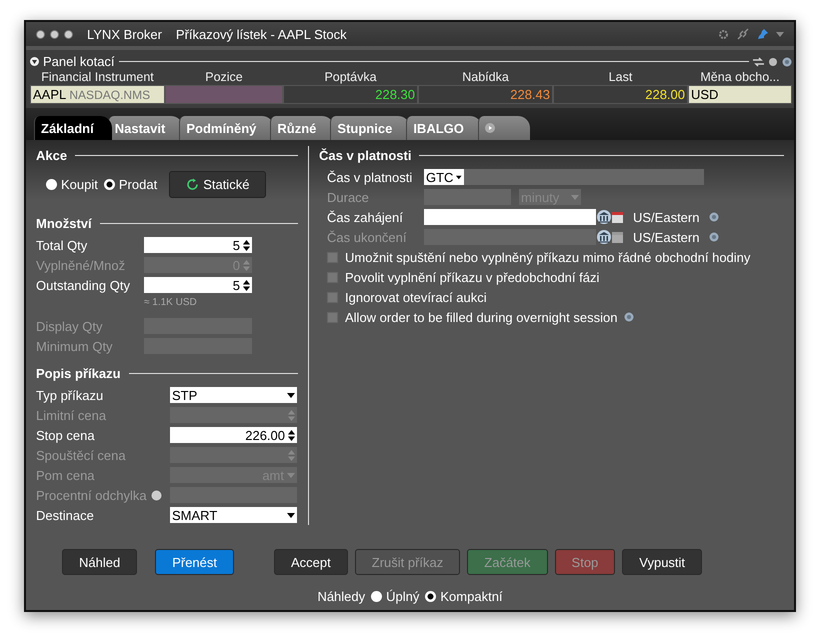 This screenshot has height=640, width=819. Describe the element at coordinates (348, 197) in the screenshot. I see `field-label: Durace` at that location.